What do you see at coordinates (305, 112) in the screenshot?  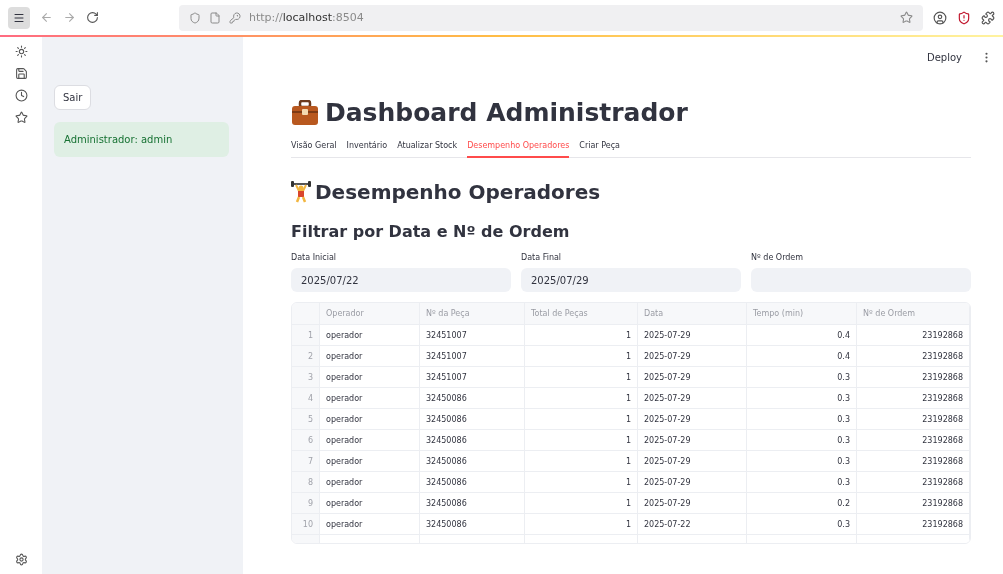 I see `briefcase-icon` at bounding box center [305, 112].